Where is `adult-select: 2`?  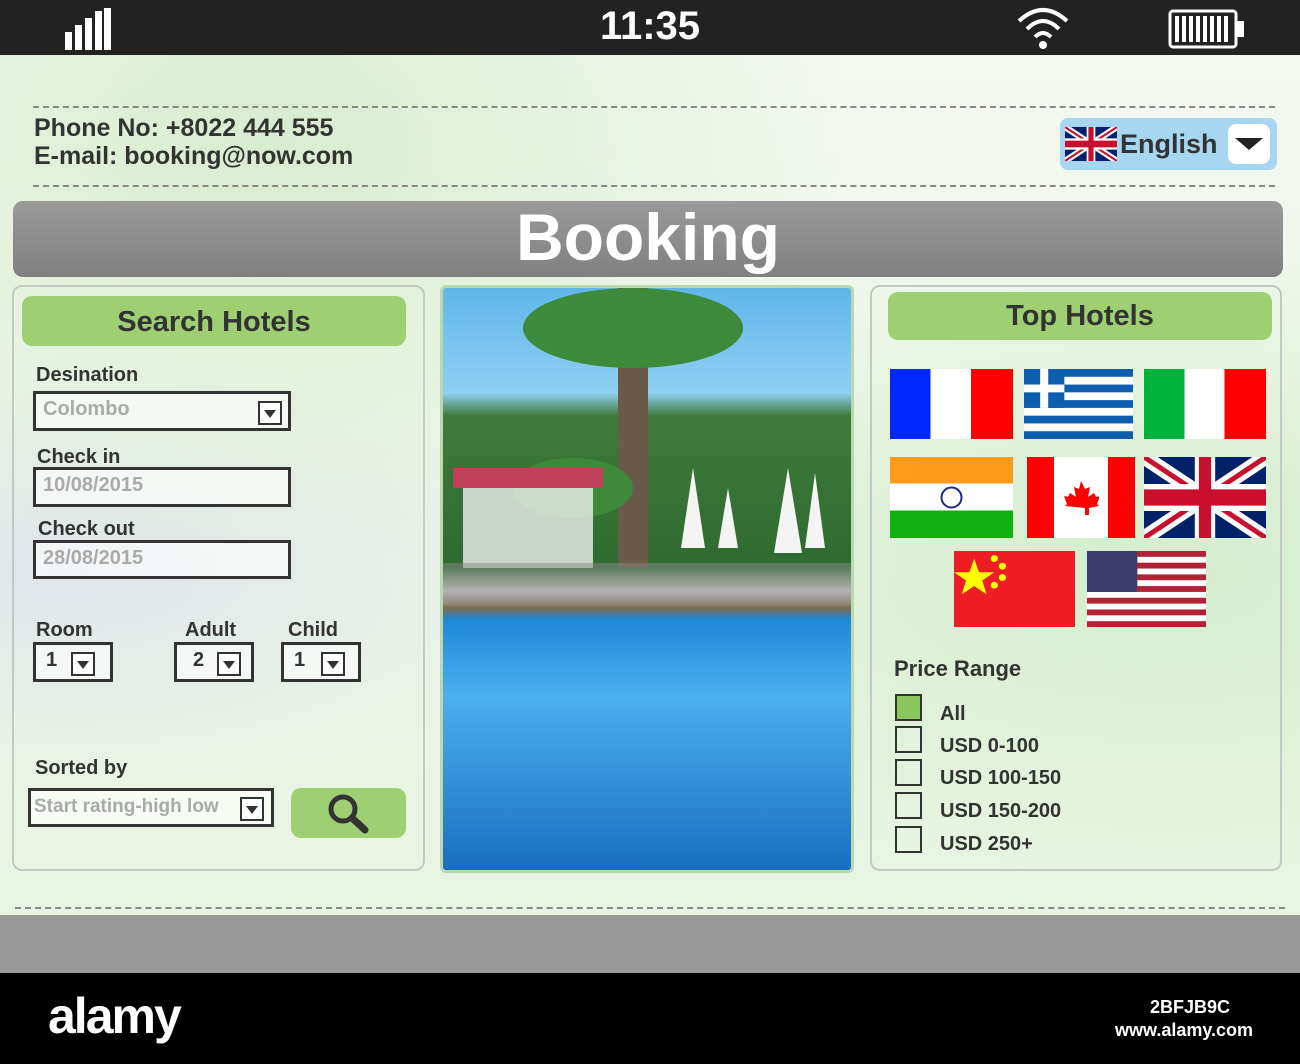 adult-select: 2 is located at coordinates (214, 662).